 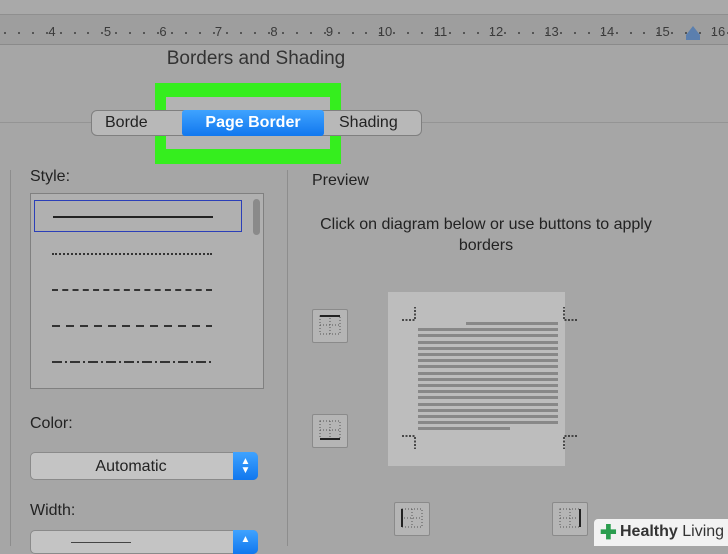 What do you see at coordinates (138, 216) in the screenshot?
I see `style-item-solid` at bounding box center [138, 216].